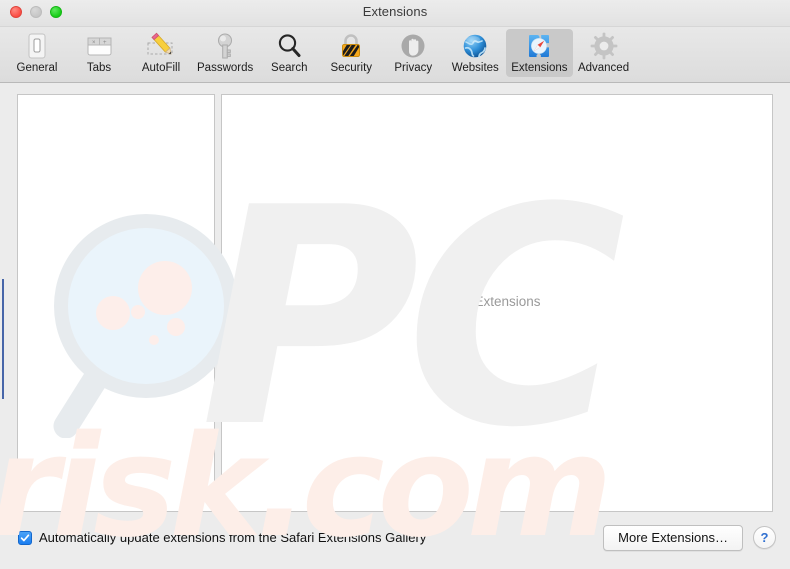  I want to click on tab-tabs: × + Tabs, so click(99, 53).